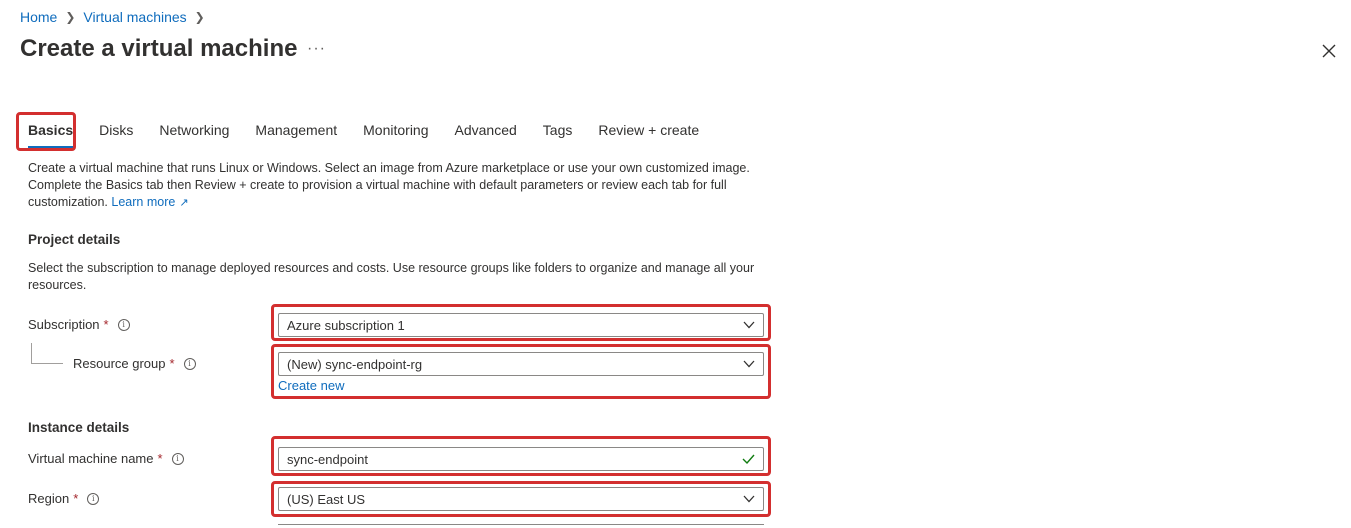  Describe the element at coordinates (119, 363) in the screenshot. I see `resource-group-label-text: Resource group` at that location.